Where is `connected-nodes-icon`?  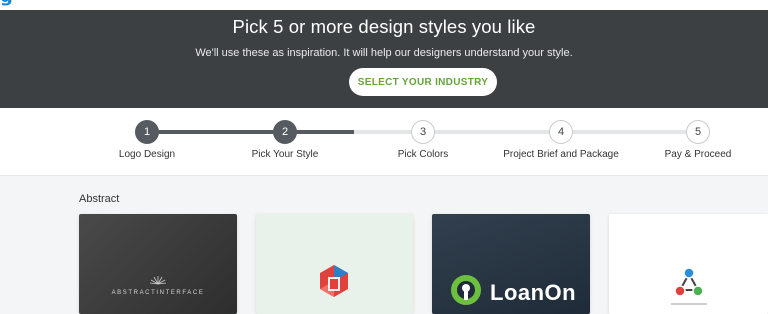 connected-nodes-icon is located at coordinates (689, 286).